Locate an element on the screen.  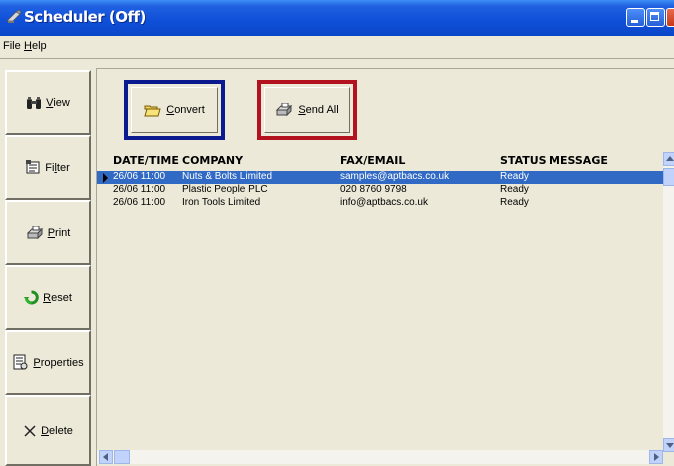
chevron-left-icon is located at coordinates (105, 457).